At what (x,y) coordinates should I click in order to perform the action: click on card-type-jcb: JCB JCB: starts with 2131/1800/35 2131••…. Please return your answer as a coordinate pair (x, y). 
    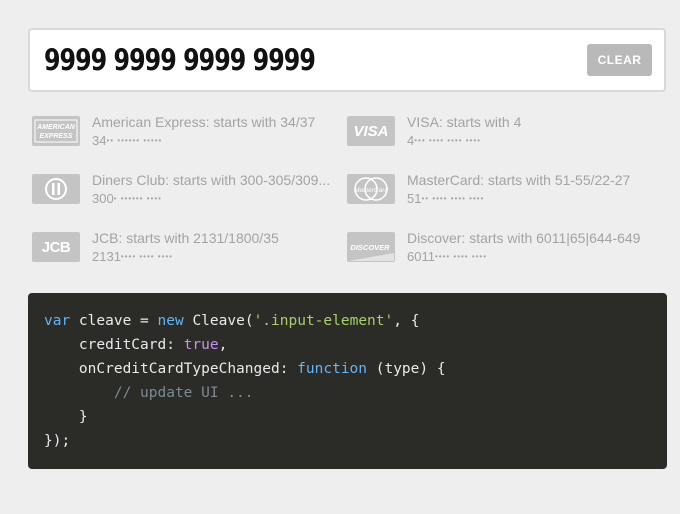
    Looking at the image, I should click on (187, 250).